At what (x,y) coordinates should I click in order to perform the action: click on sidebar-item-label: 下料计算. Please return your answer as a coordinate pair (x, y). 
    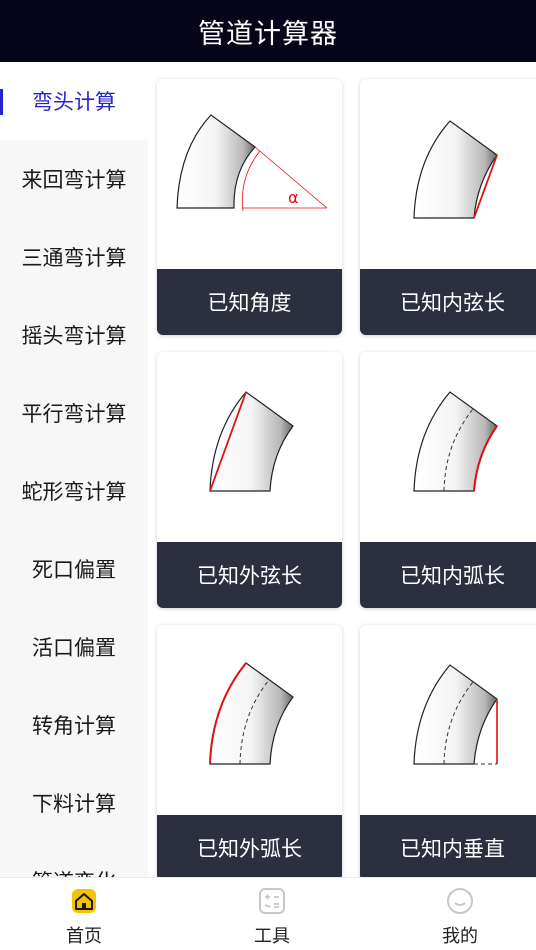
    Looking at the image, I should click on (74, 804).